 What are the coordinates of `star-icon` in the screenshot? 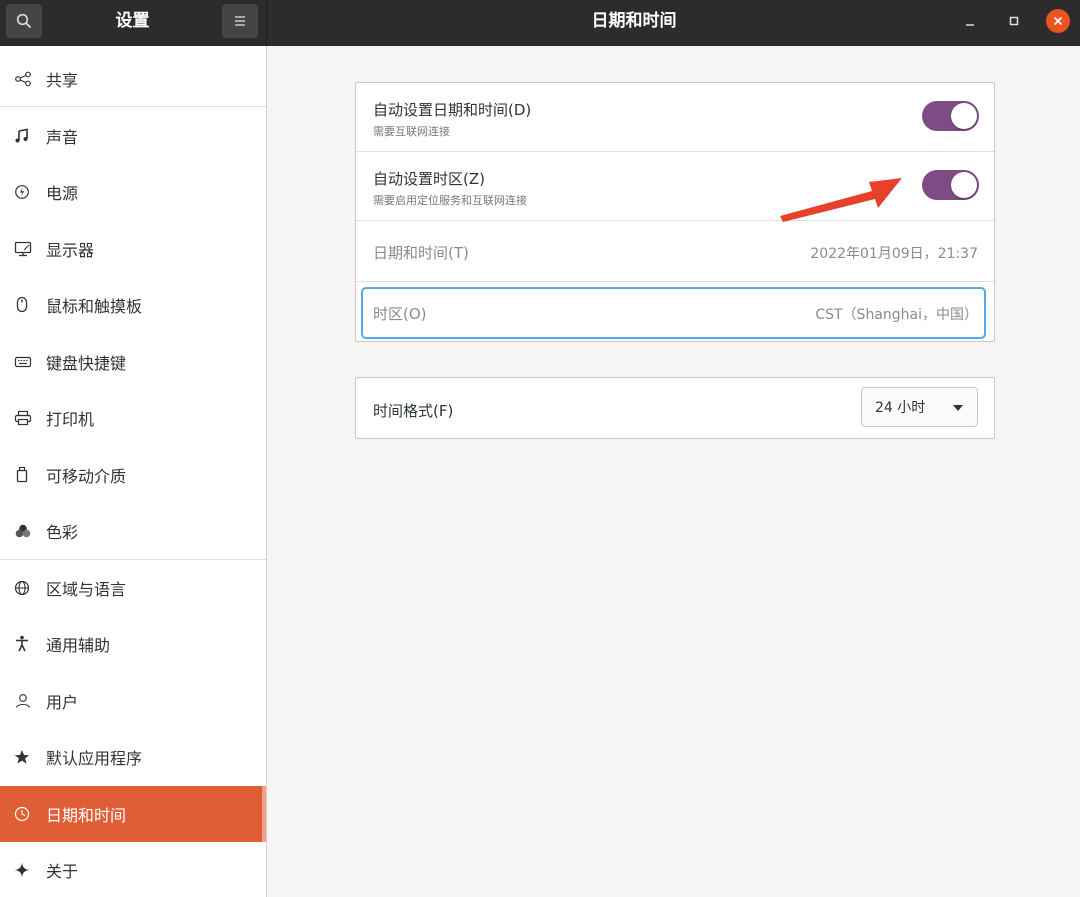 It's located at (23, 757).